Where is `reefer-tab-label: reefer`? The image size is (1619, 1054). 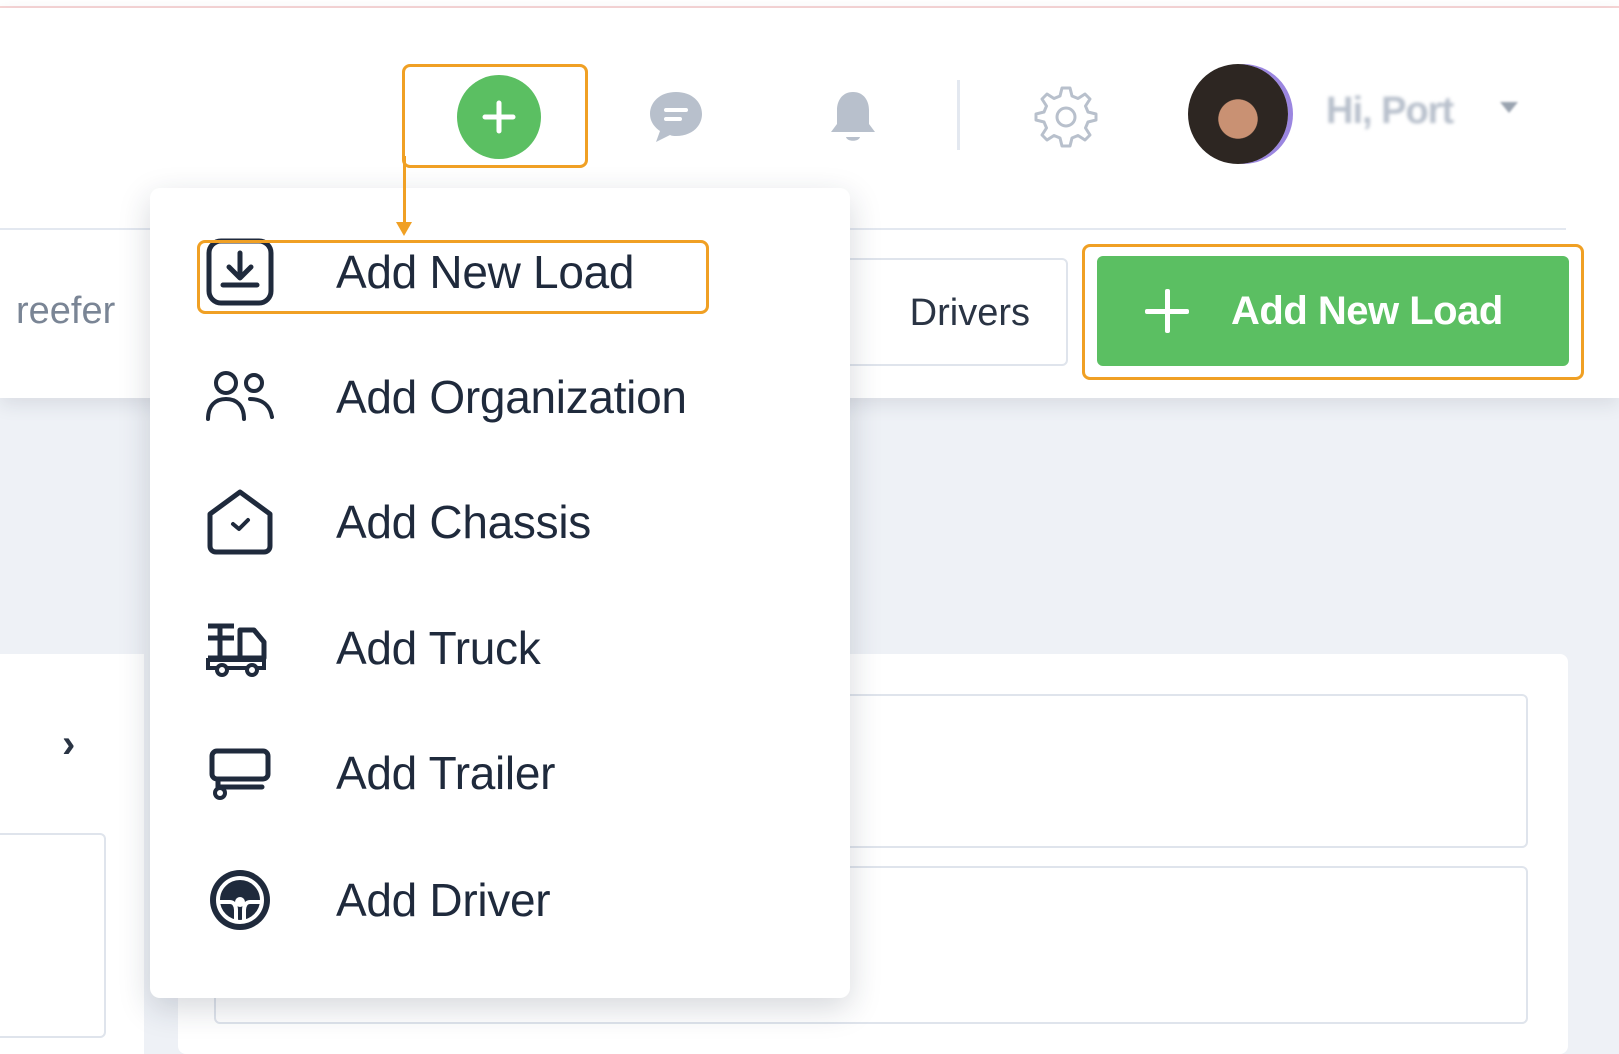 reefer-tab-label: reefer is located at coordinates (65, 311).